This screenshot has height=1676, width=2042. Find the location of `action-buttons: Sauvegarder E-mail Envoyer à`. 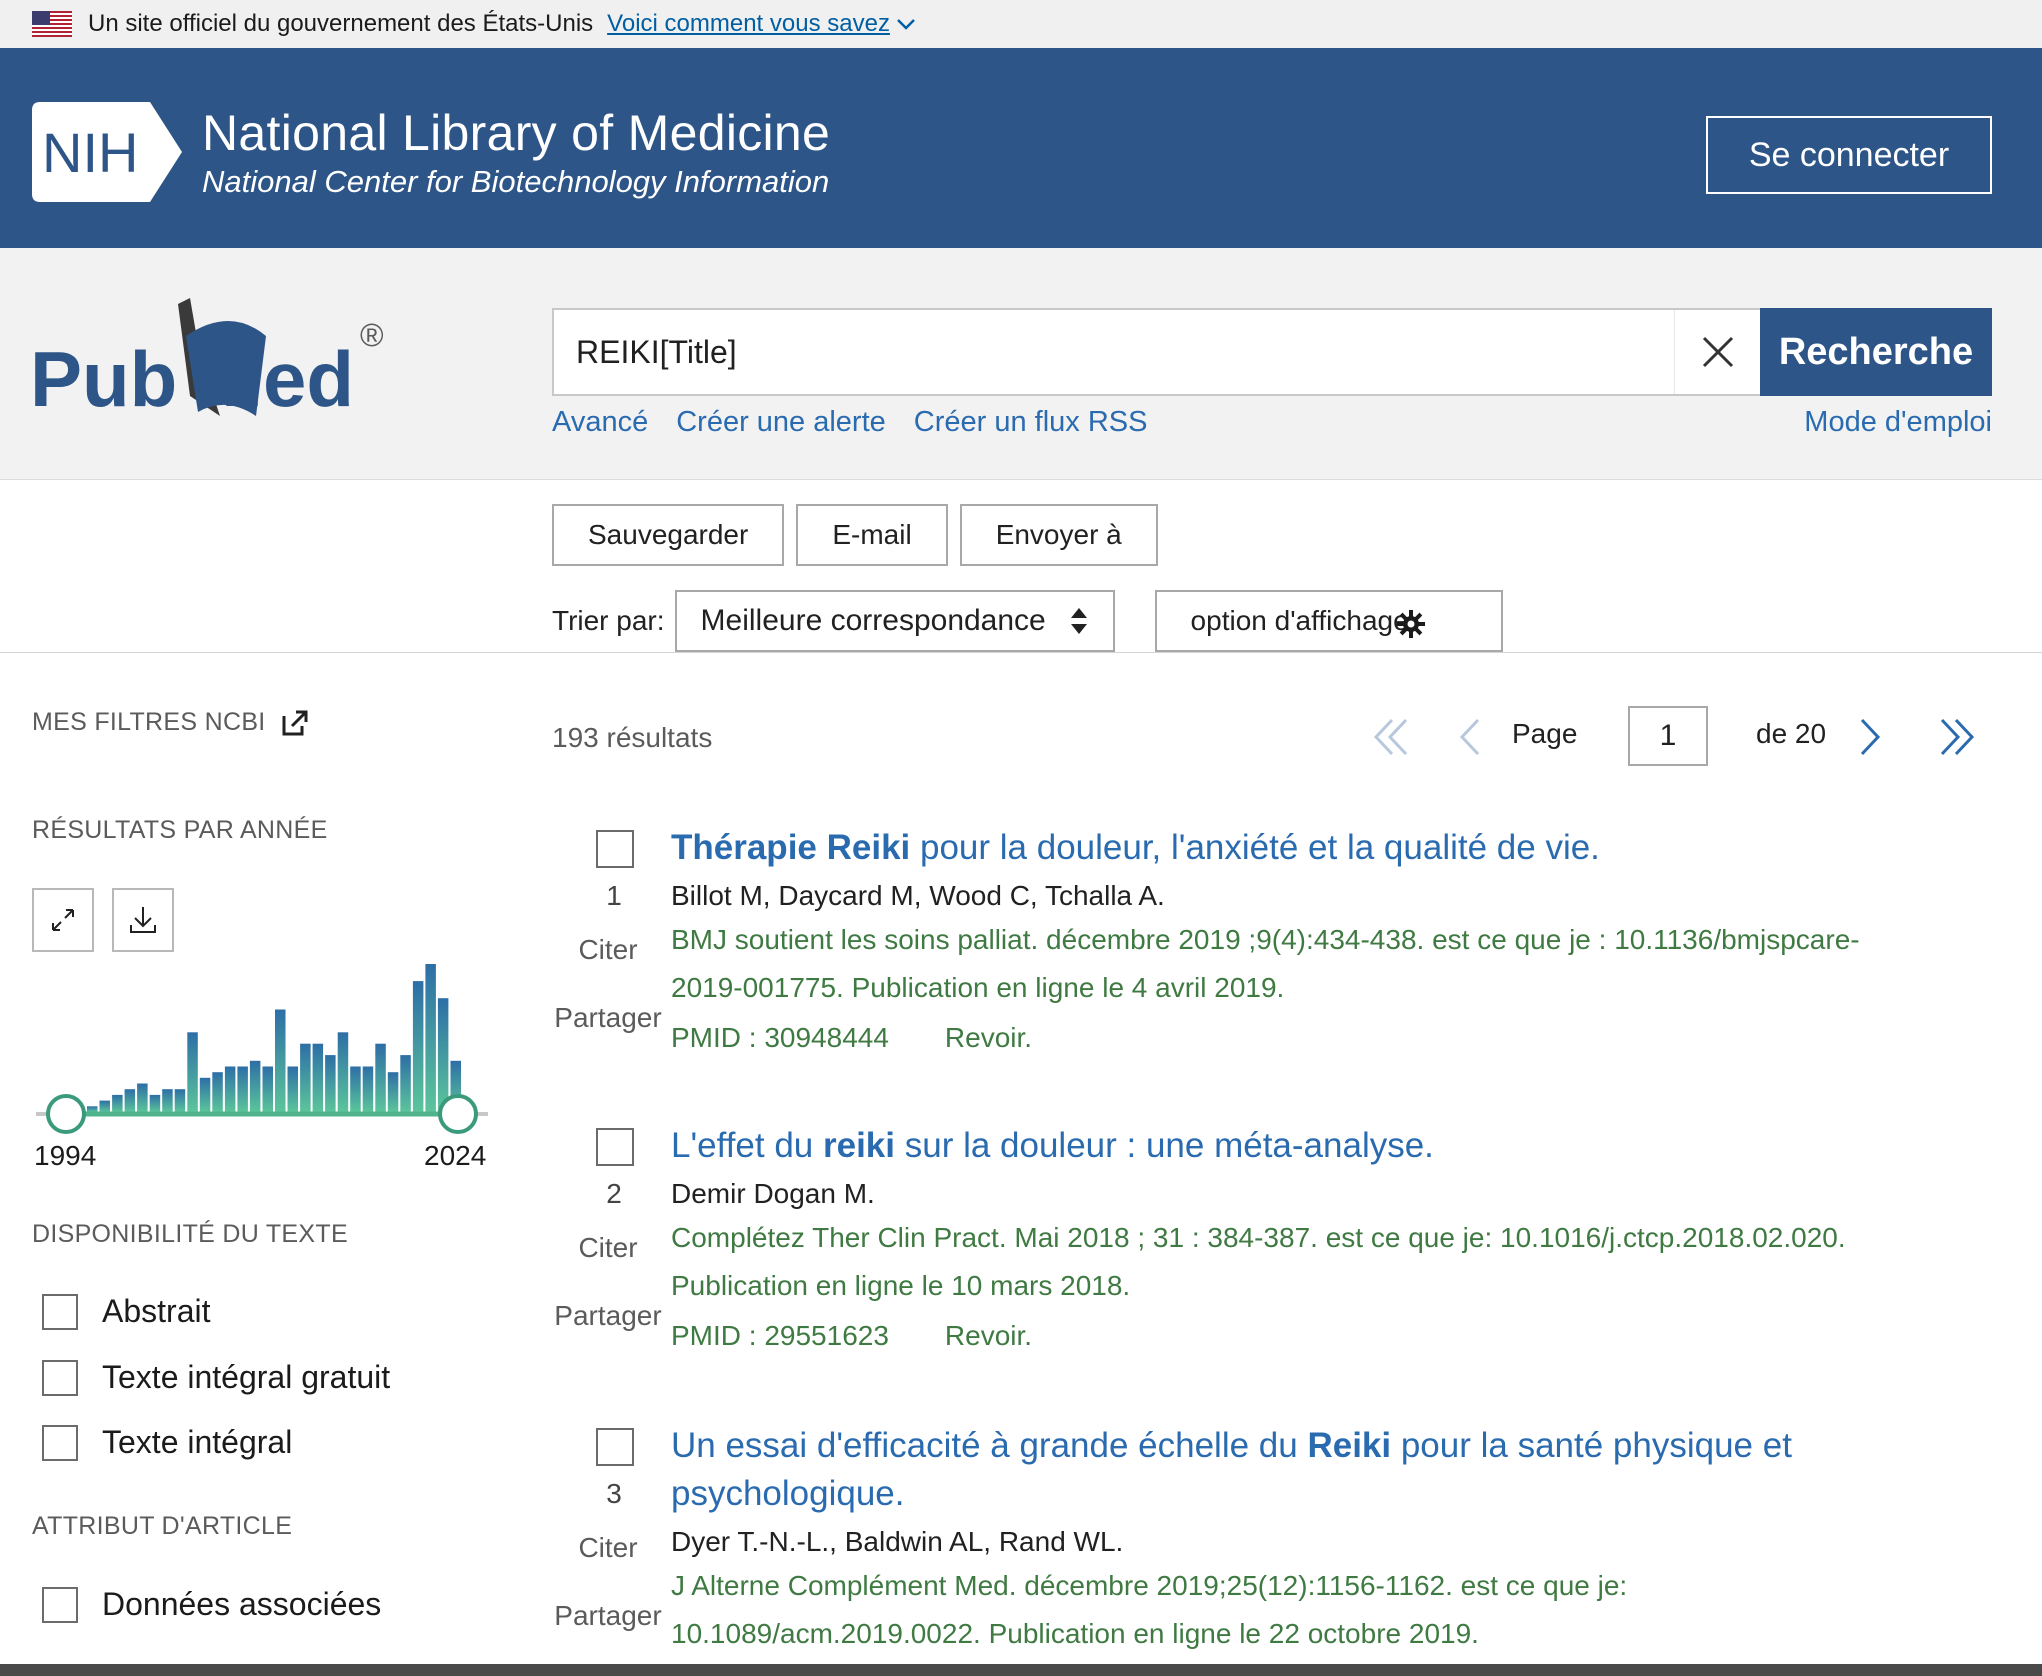

action-buttons: Sauvegarder E-mail Envoyer à is located at coordinates (855, 535).